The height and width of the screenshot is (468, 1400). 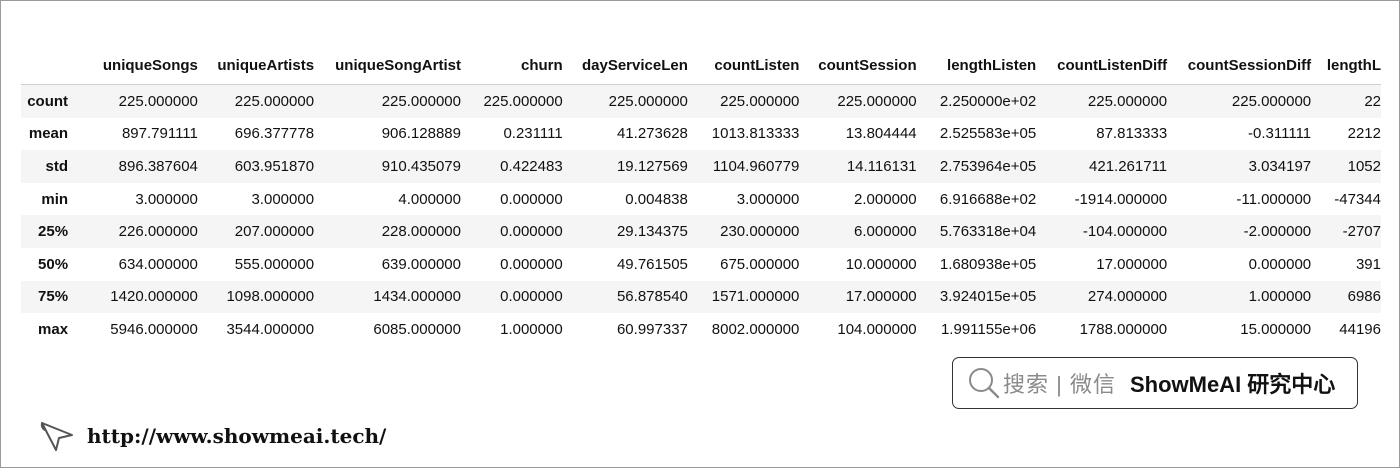 I want to click on table-cell: 1571.000000, so click(x=755, y=297).